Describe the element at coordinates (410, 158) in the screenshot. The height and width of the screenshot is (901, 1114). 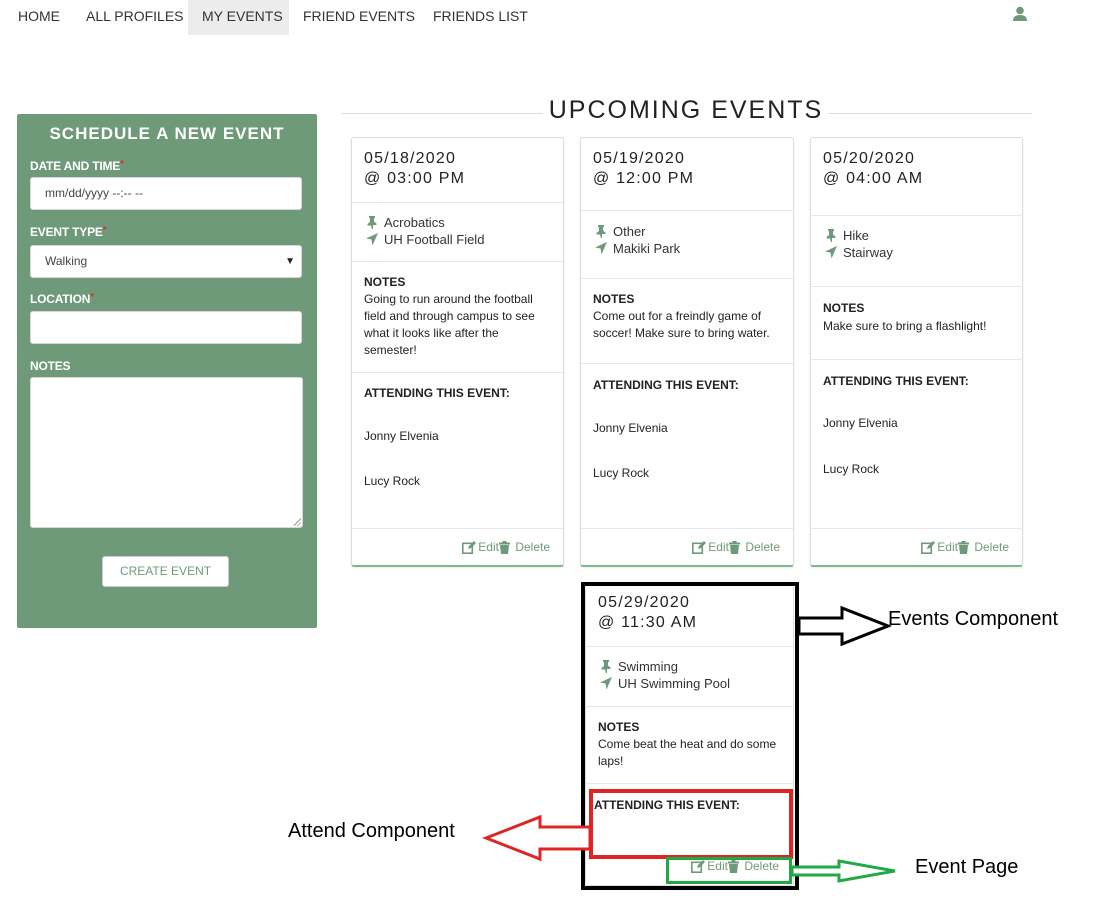
I see `event-date: 05/18/2020` at that location.